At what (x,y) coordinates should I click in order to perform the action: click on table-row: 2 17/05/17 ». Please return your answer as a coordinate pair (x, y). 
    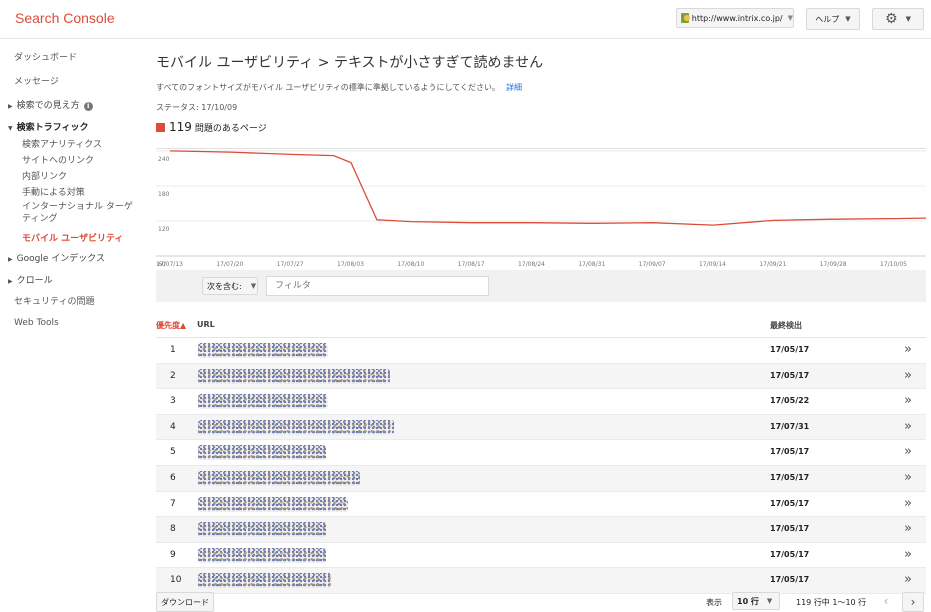
    Looking at the image, I should click on (541, 376).